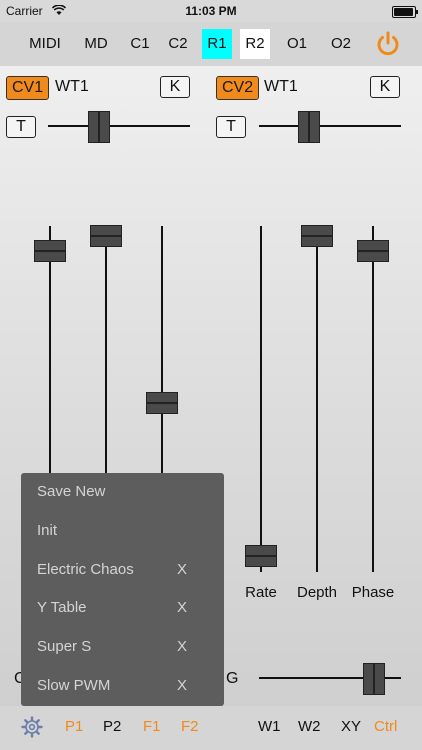 Image resolution: width=422 pixels, height=750 pixels. What do you see at coordinates (231, 127) in the screenshot?
I see `cv2-t-button: T` at bounding box center [231, 127].